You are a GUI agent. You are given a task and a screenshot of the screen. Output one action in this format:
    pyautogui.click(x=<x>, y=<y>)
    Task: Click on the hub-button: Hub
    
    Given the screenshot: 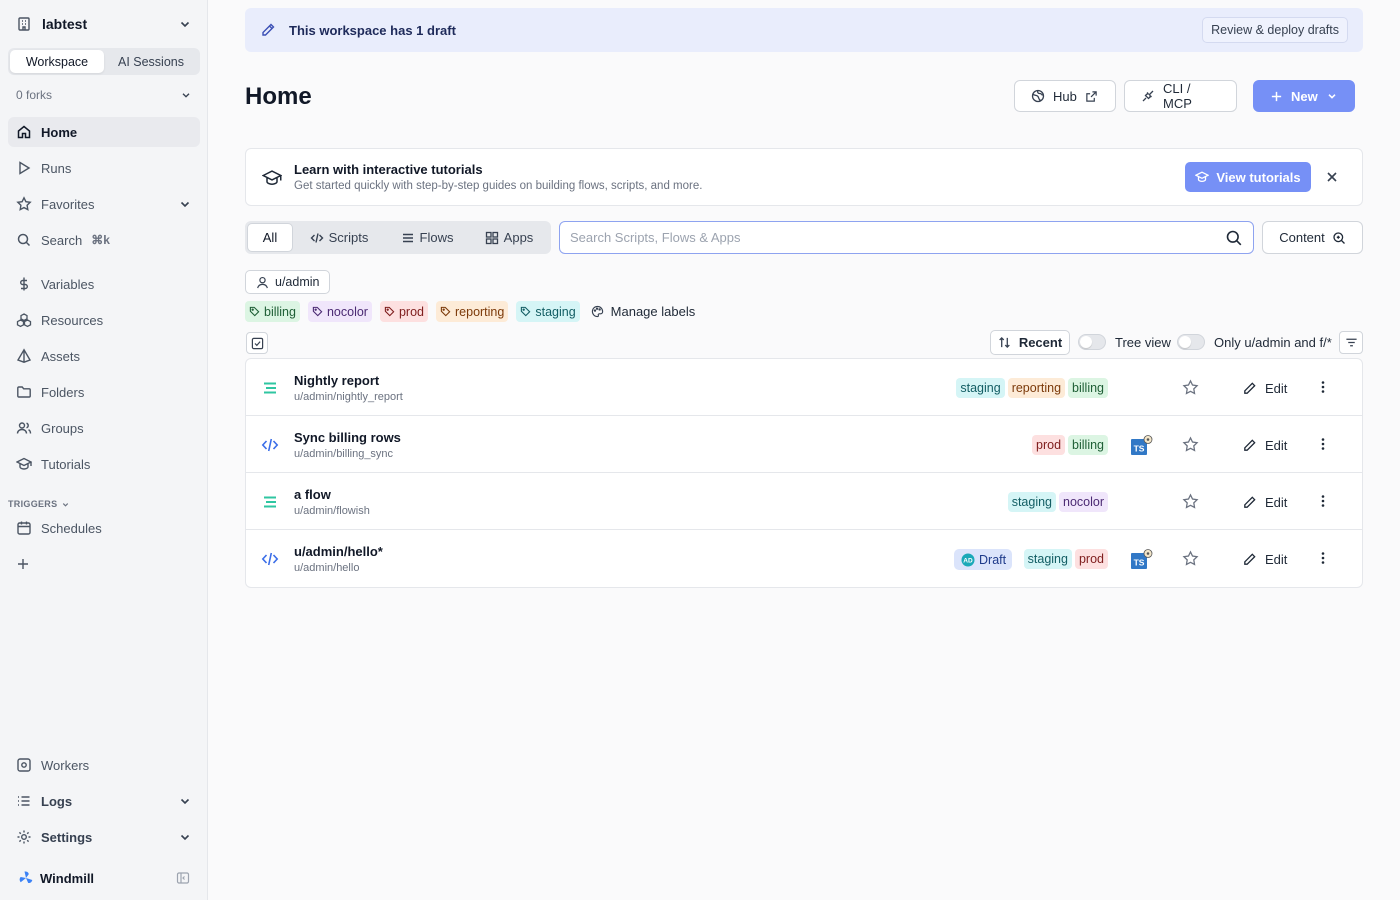 What is the action you would take?
    pyautogui.click(x=1065, y=96)
    